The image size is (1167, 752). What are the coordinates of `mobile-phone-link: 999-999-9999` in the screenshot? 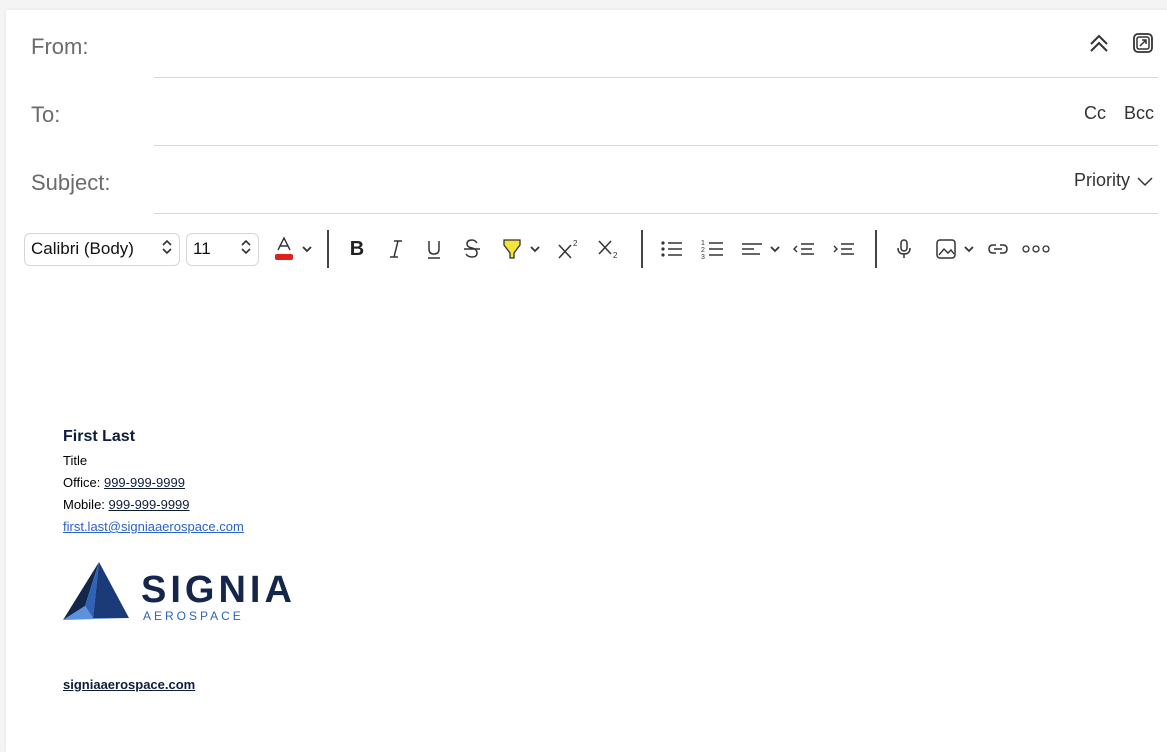 It's located at (149, 504).